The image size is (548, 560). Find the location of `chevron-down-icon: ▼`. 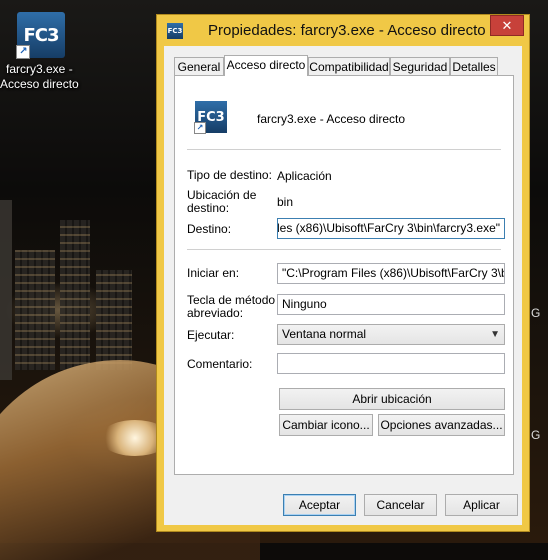

chevron-down-icon: ▼ is located at coordinates (495, 334).